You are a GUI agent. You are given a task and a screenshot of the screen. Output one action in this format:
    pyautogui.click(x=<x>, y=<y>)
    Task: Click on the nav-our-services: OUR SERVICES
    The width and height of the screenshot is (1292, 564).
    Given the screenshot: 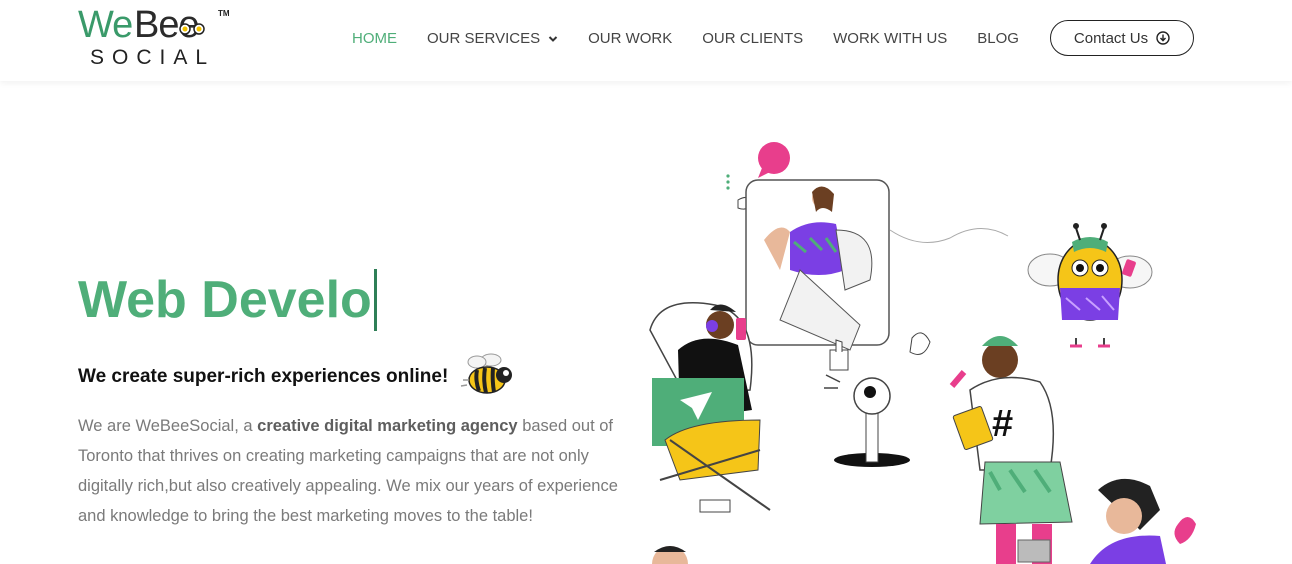 What is the action you would take?
    pyautogui.click(x=492, y=39)
    